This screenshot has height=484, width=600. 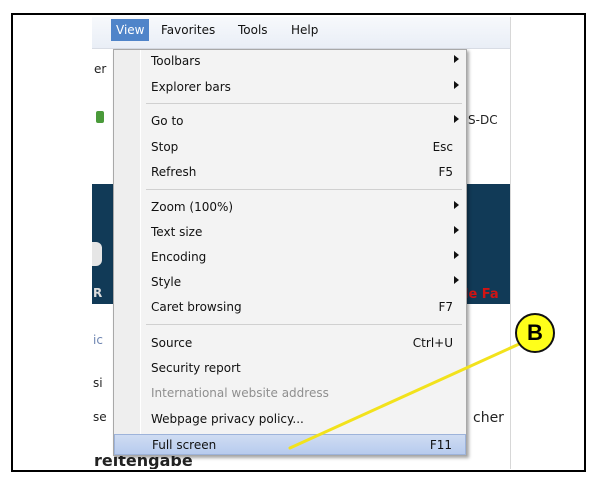 I want to click on callout-leader-line, so click(x=409, y=394).